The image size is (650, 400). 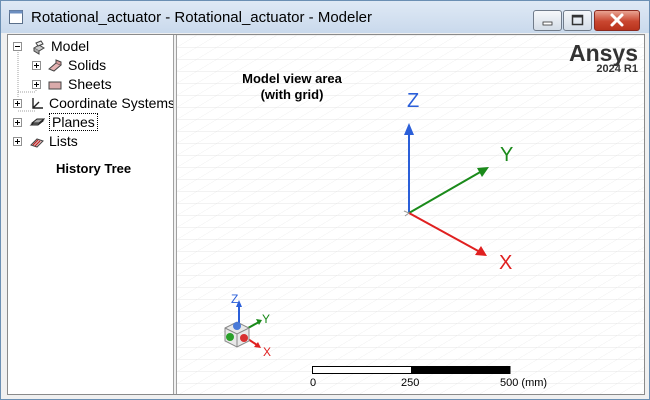 I want to click on tree-node-label: Solids, so click(x=87, y=65).